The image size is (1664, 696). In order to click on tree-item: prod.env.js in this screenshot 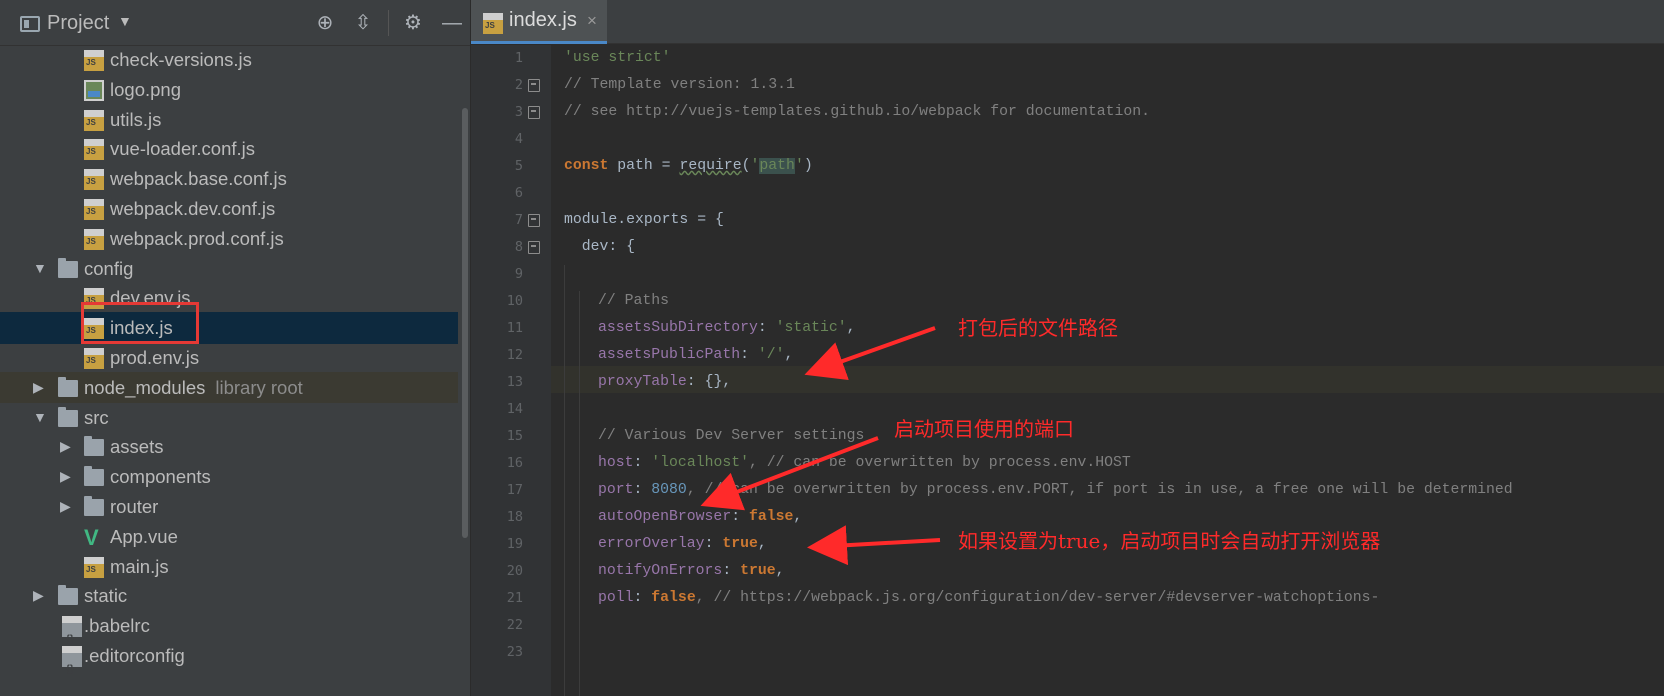, I will do `click(229, 358)`.